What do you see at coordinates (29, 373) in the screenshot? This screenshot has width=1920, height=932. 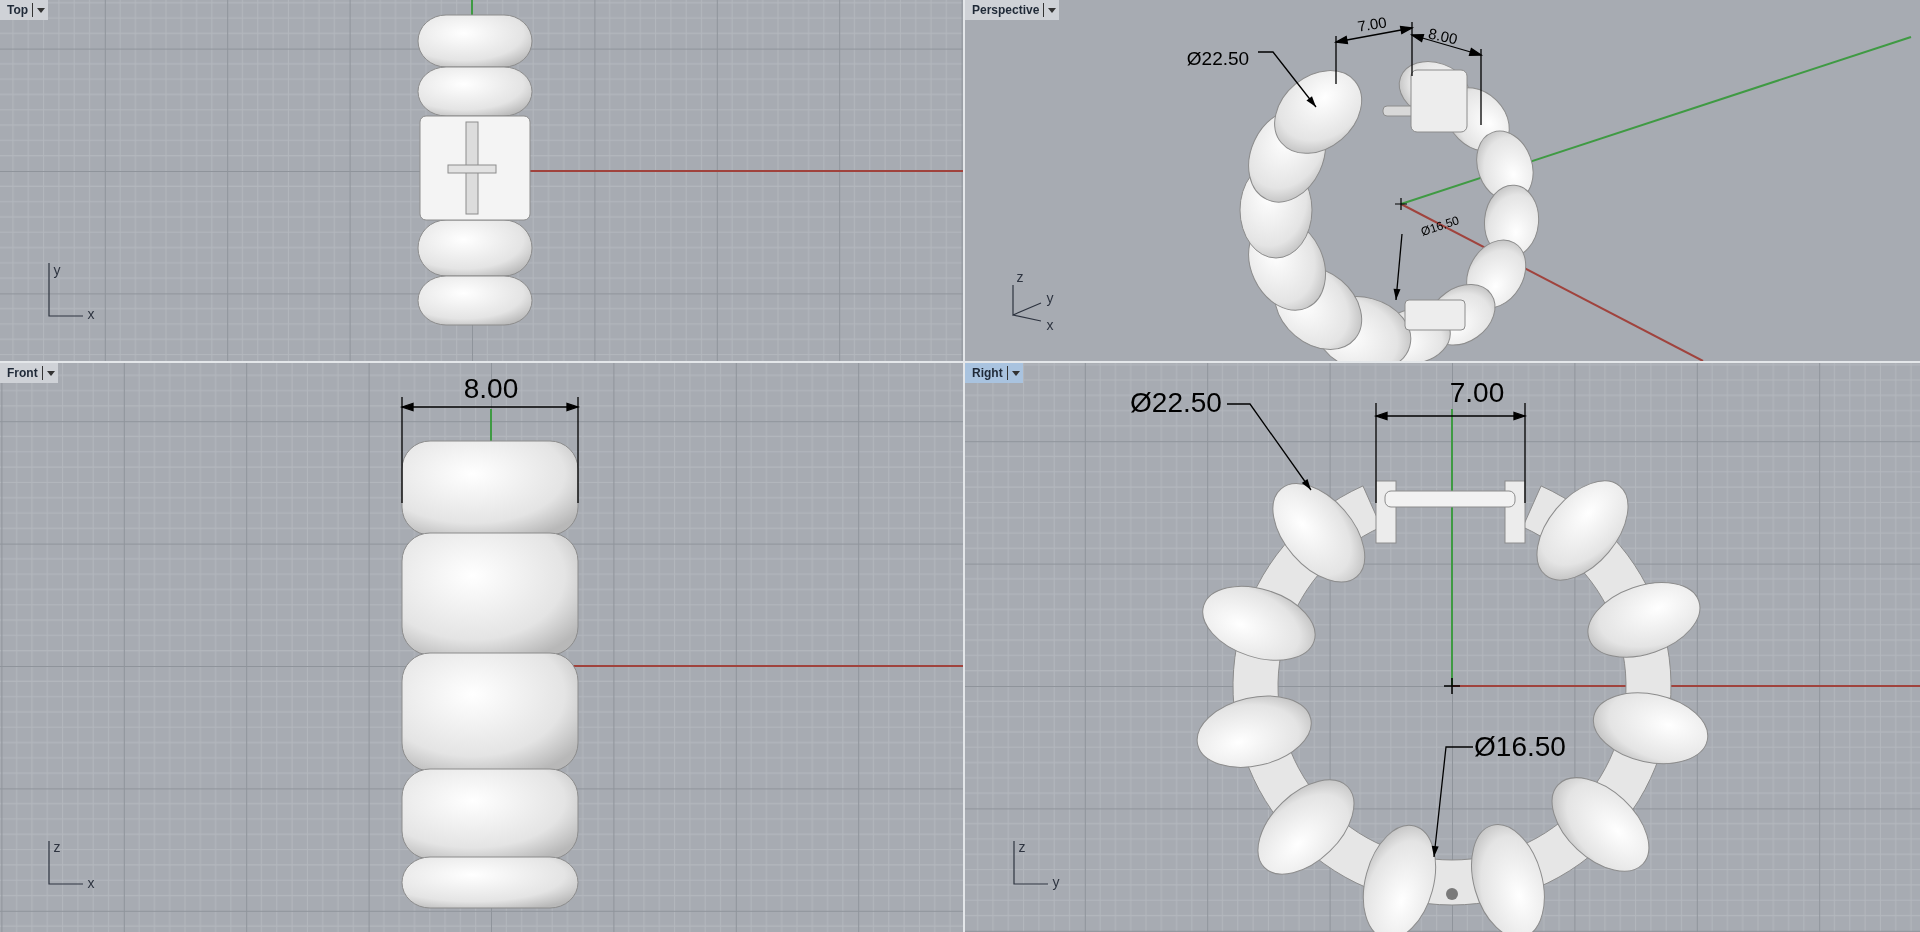 I see `viewport-tab: Front` at bounding box center [29, 373].